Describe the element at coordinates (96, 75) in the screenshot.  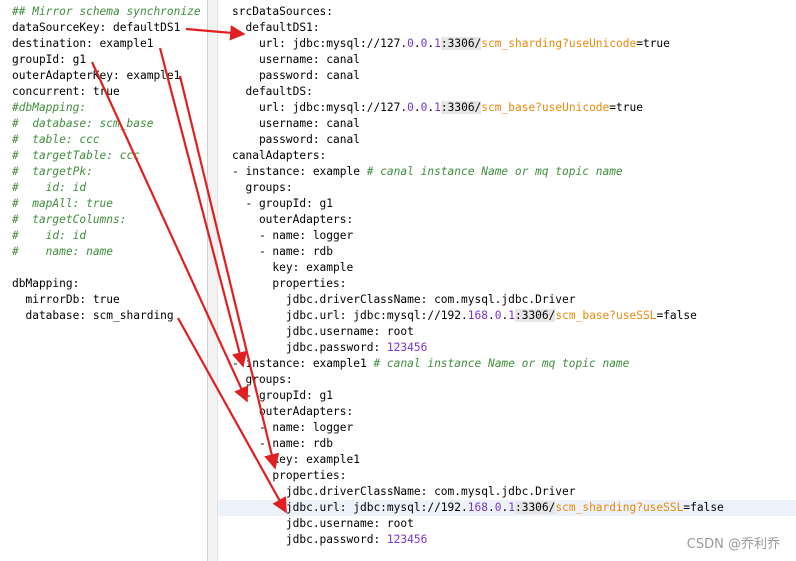
I see `left-code-token: outerAdapterKey: example1` at that location.